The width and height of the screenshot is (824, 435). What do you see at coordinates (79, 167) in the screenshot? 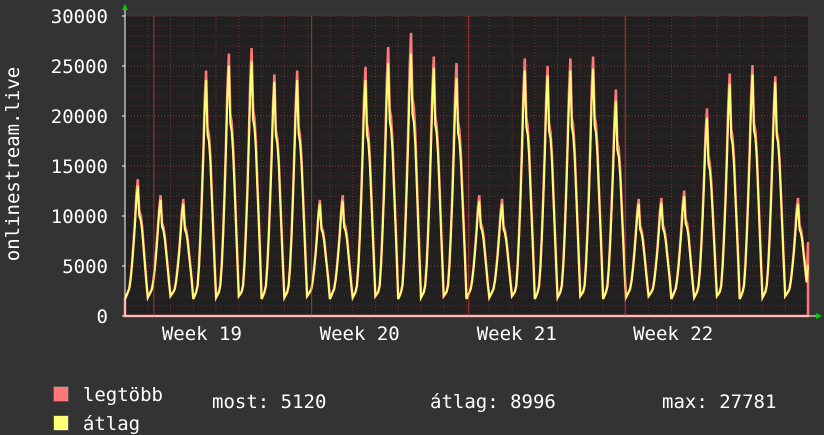
I see `y-tick-label: 15000` at bounding box center [79, 167].